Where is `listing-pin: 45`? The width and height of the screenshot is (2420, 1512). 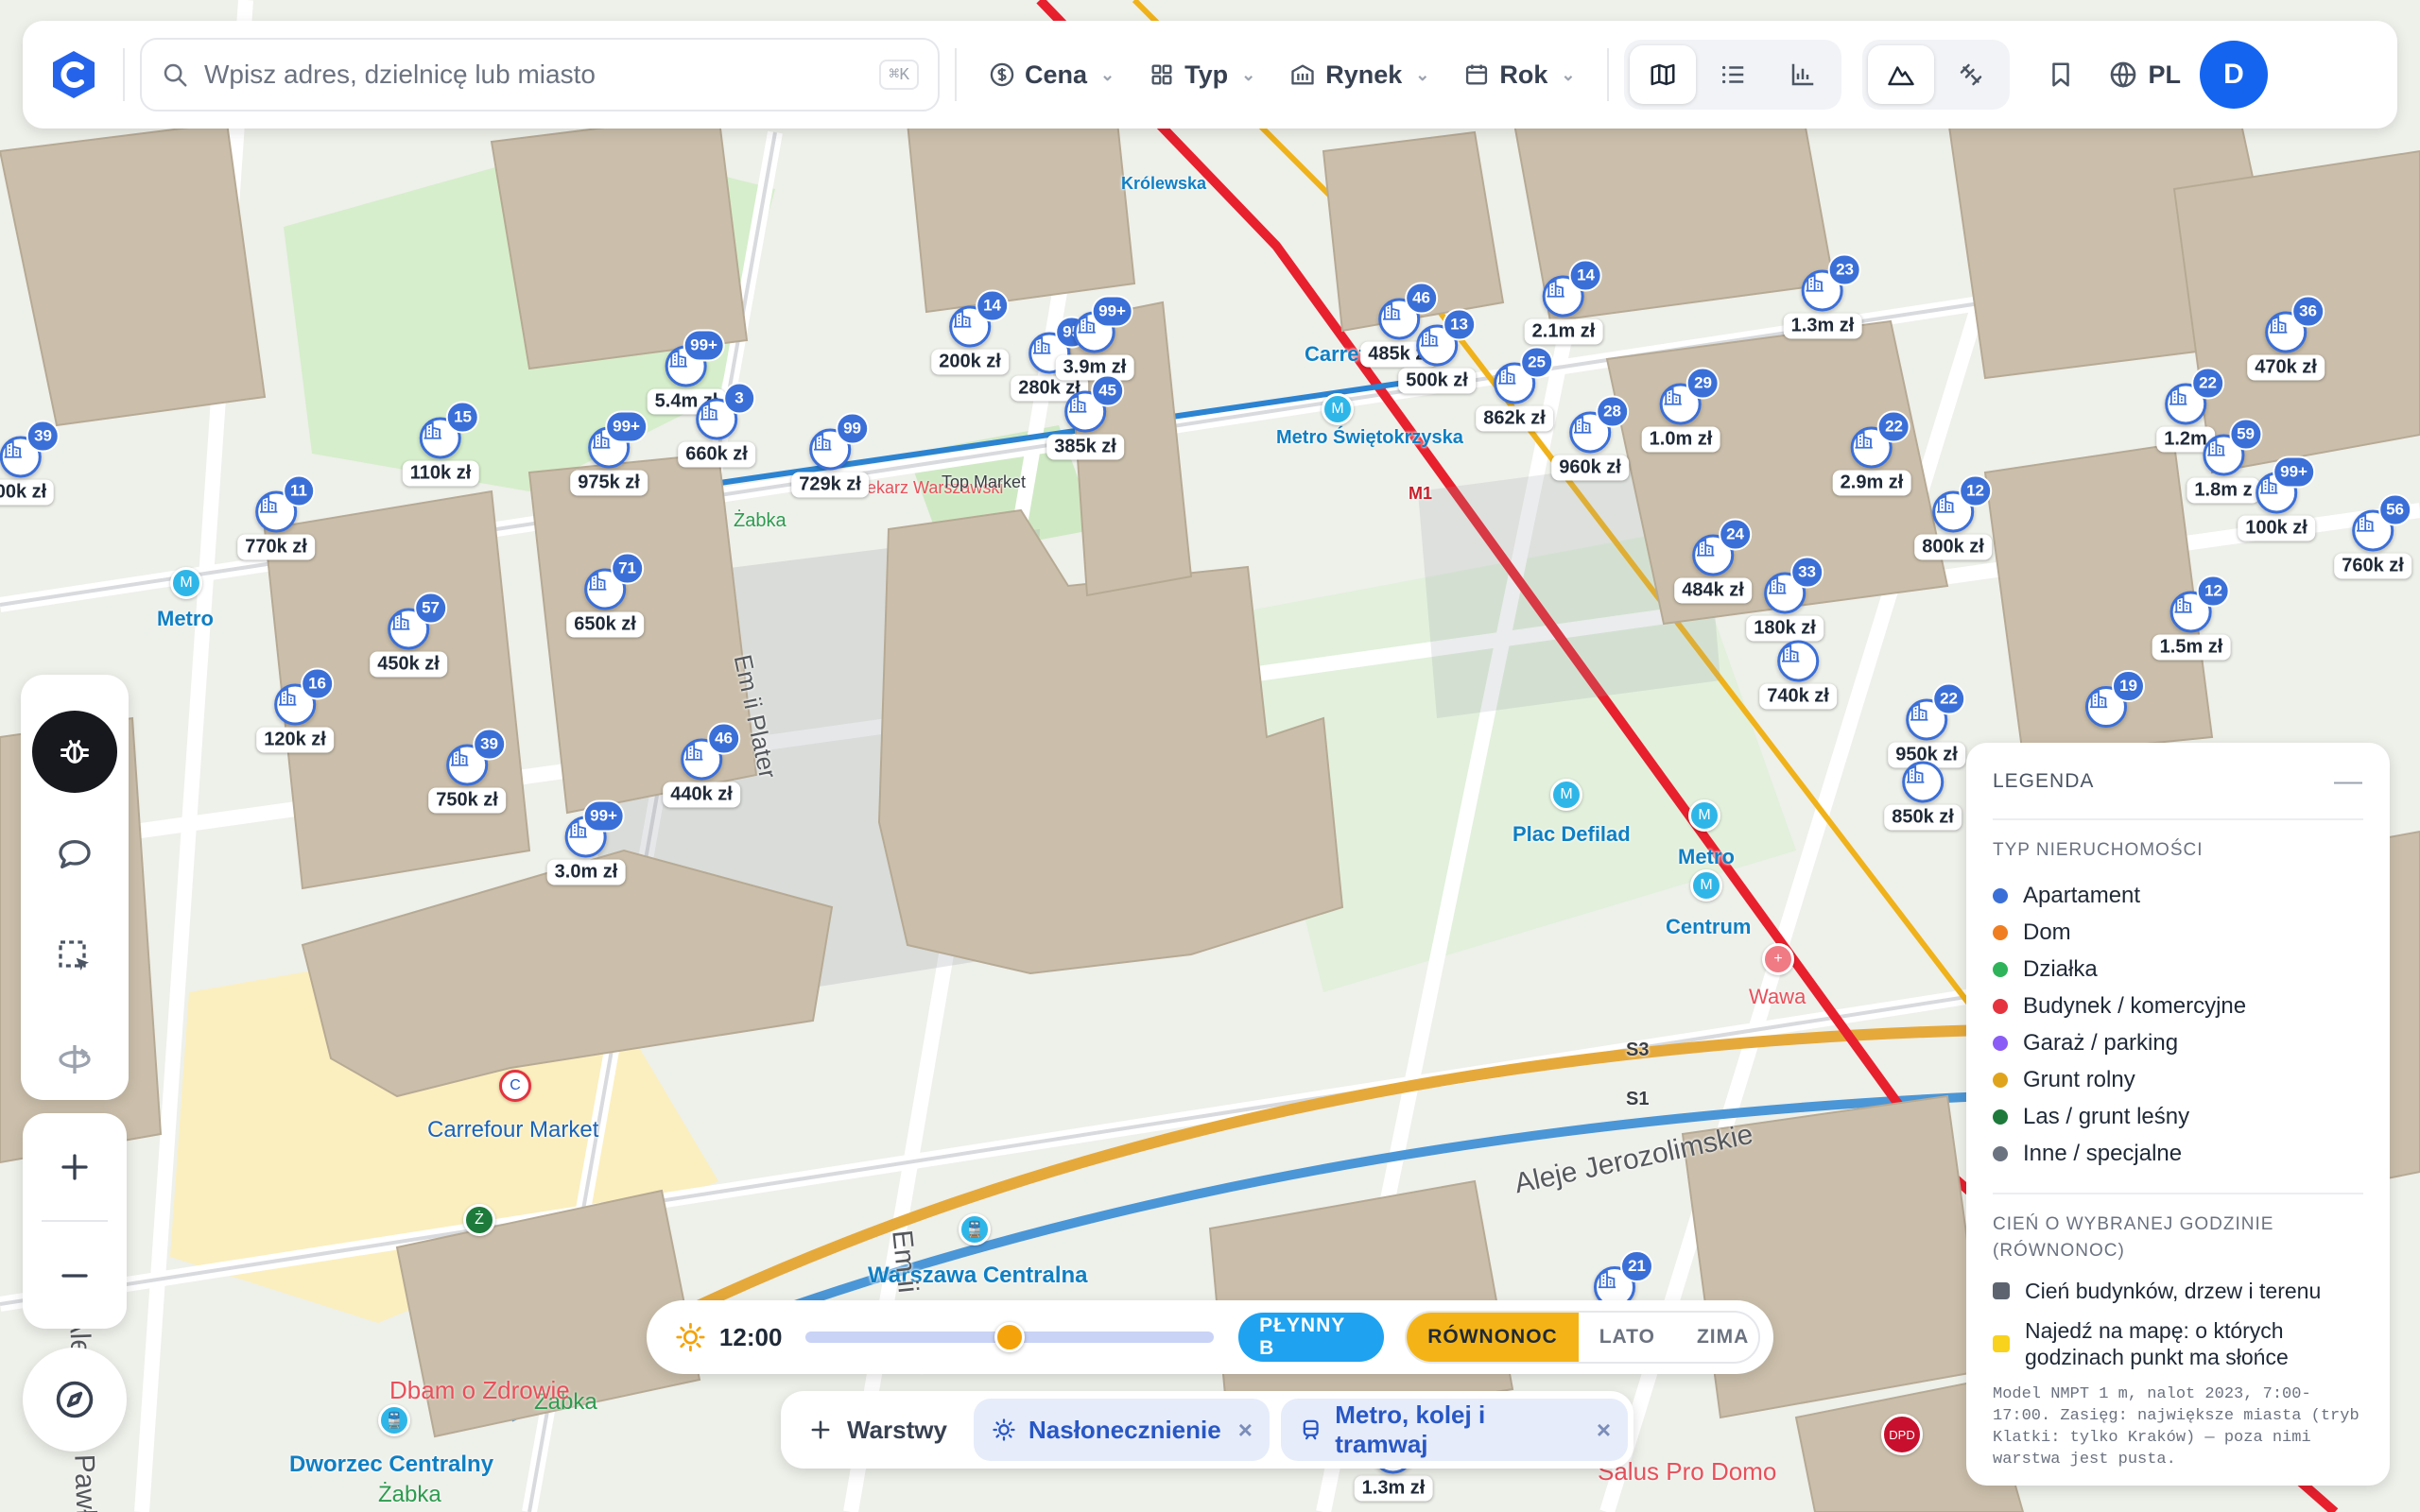
listing-pin: 45 is located at coordinates (1093, 403).